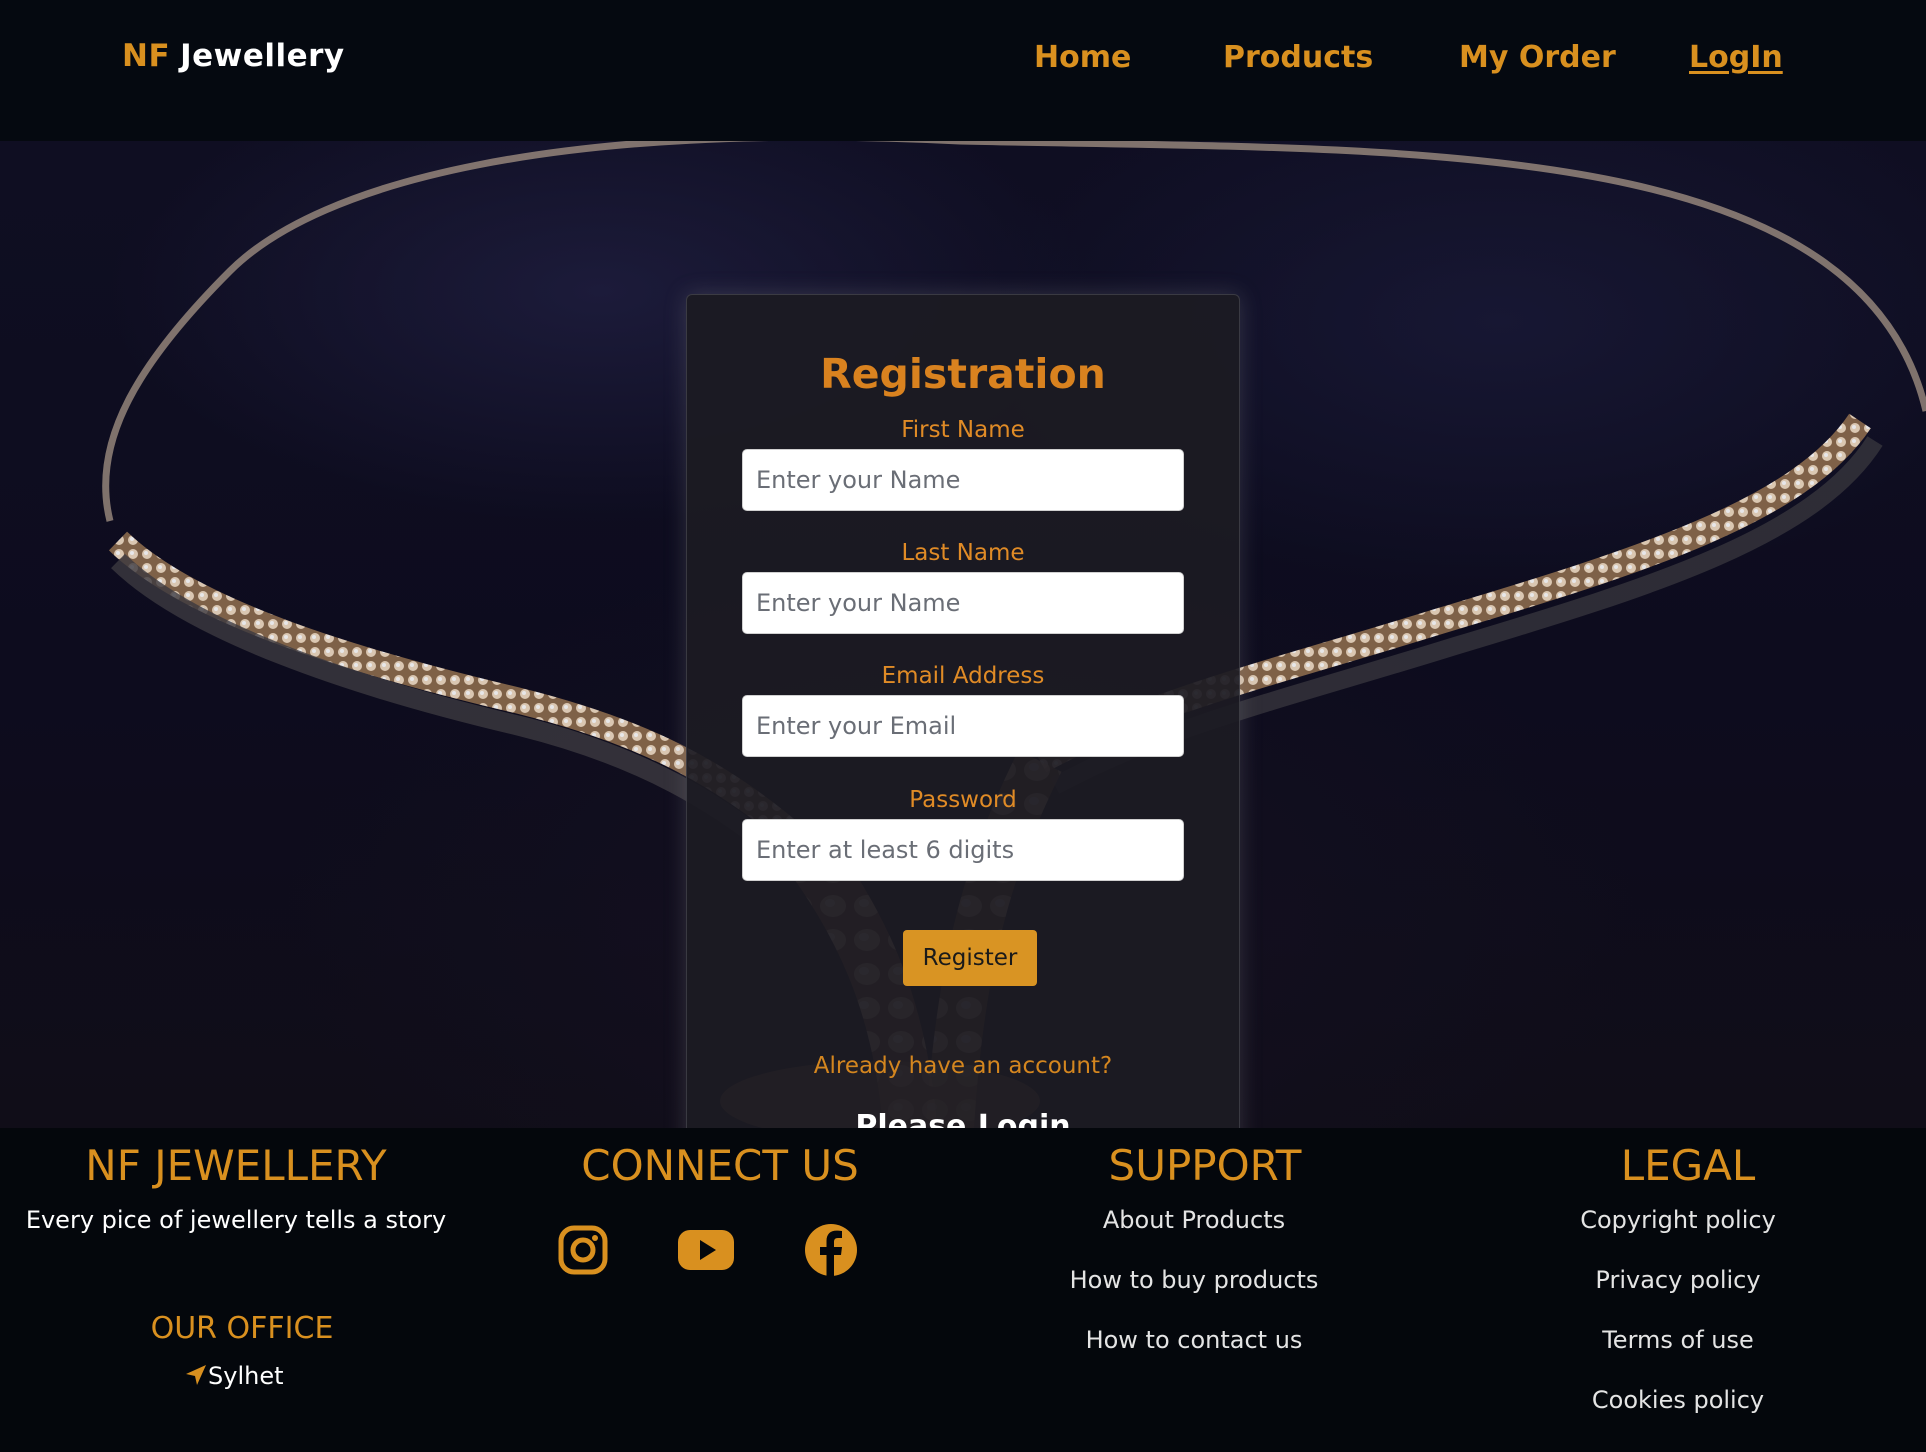 This screenshot has height=1452, width=1926. I want to click on login-link-wrapper: Please,Login, so click(963, 1118).